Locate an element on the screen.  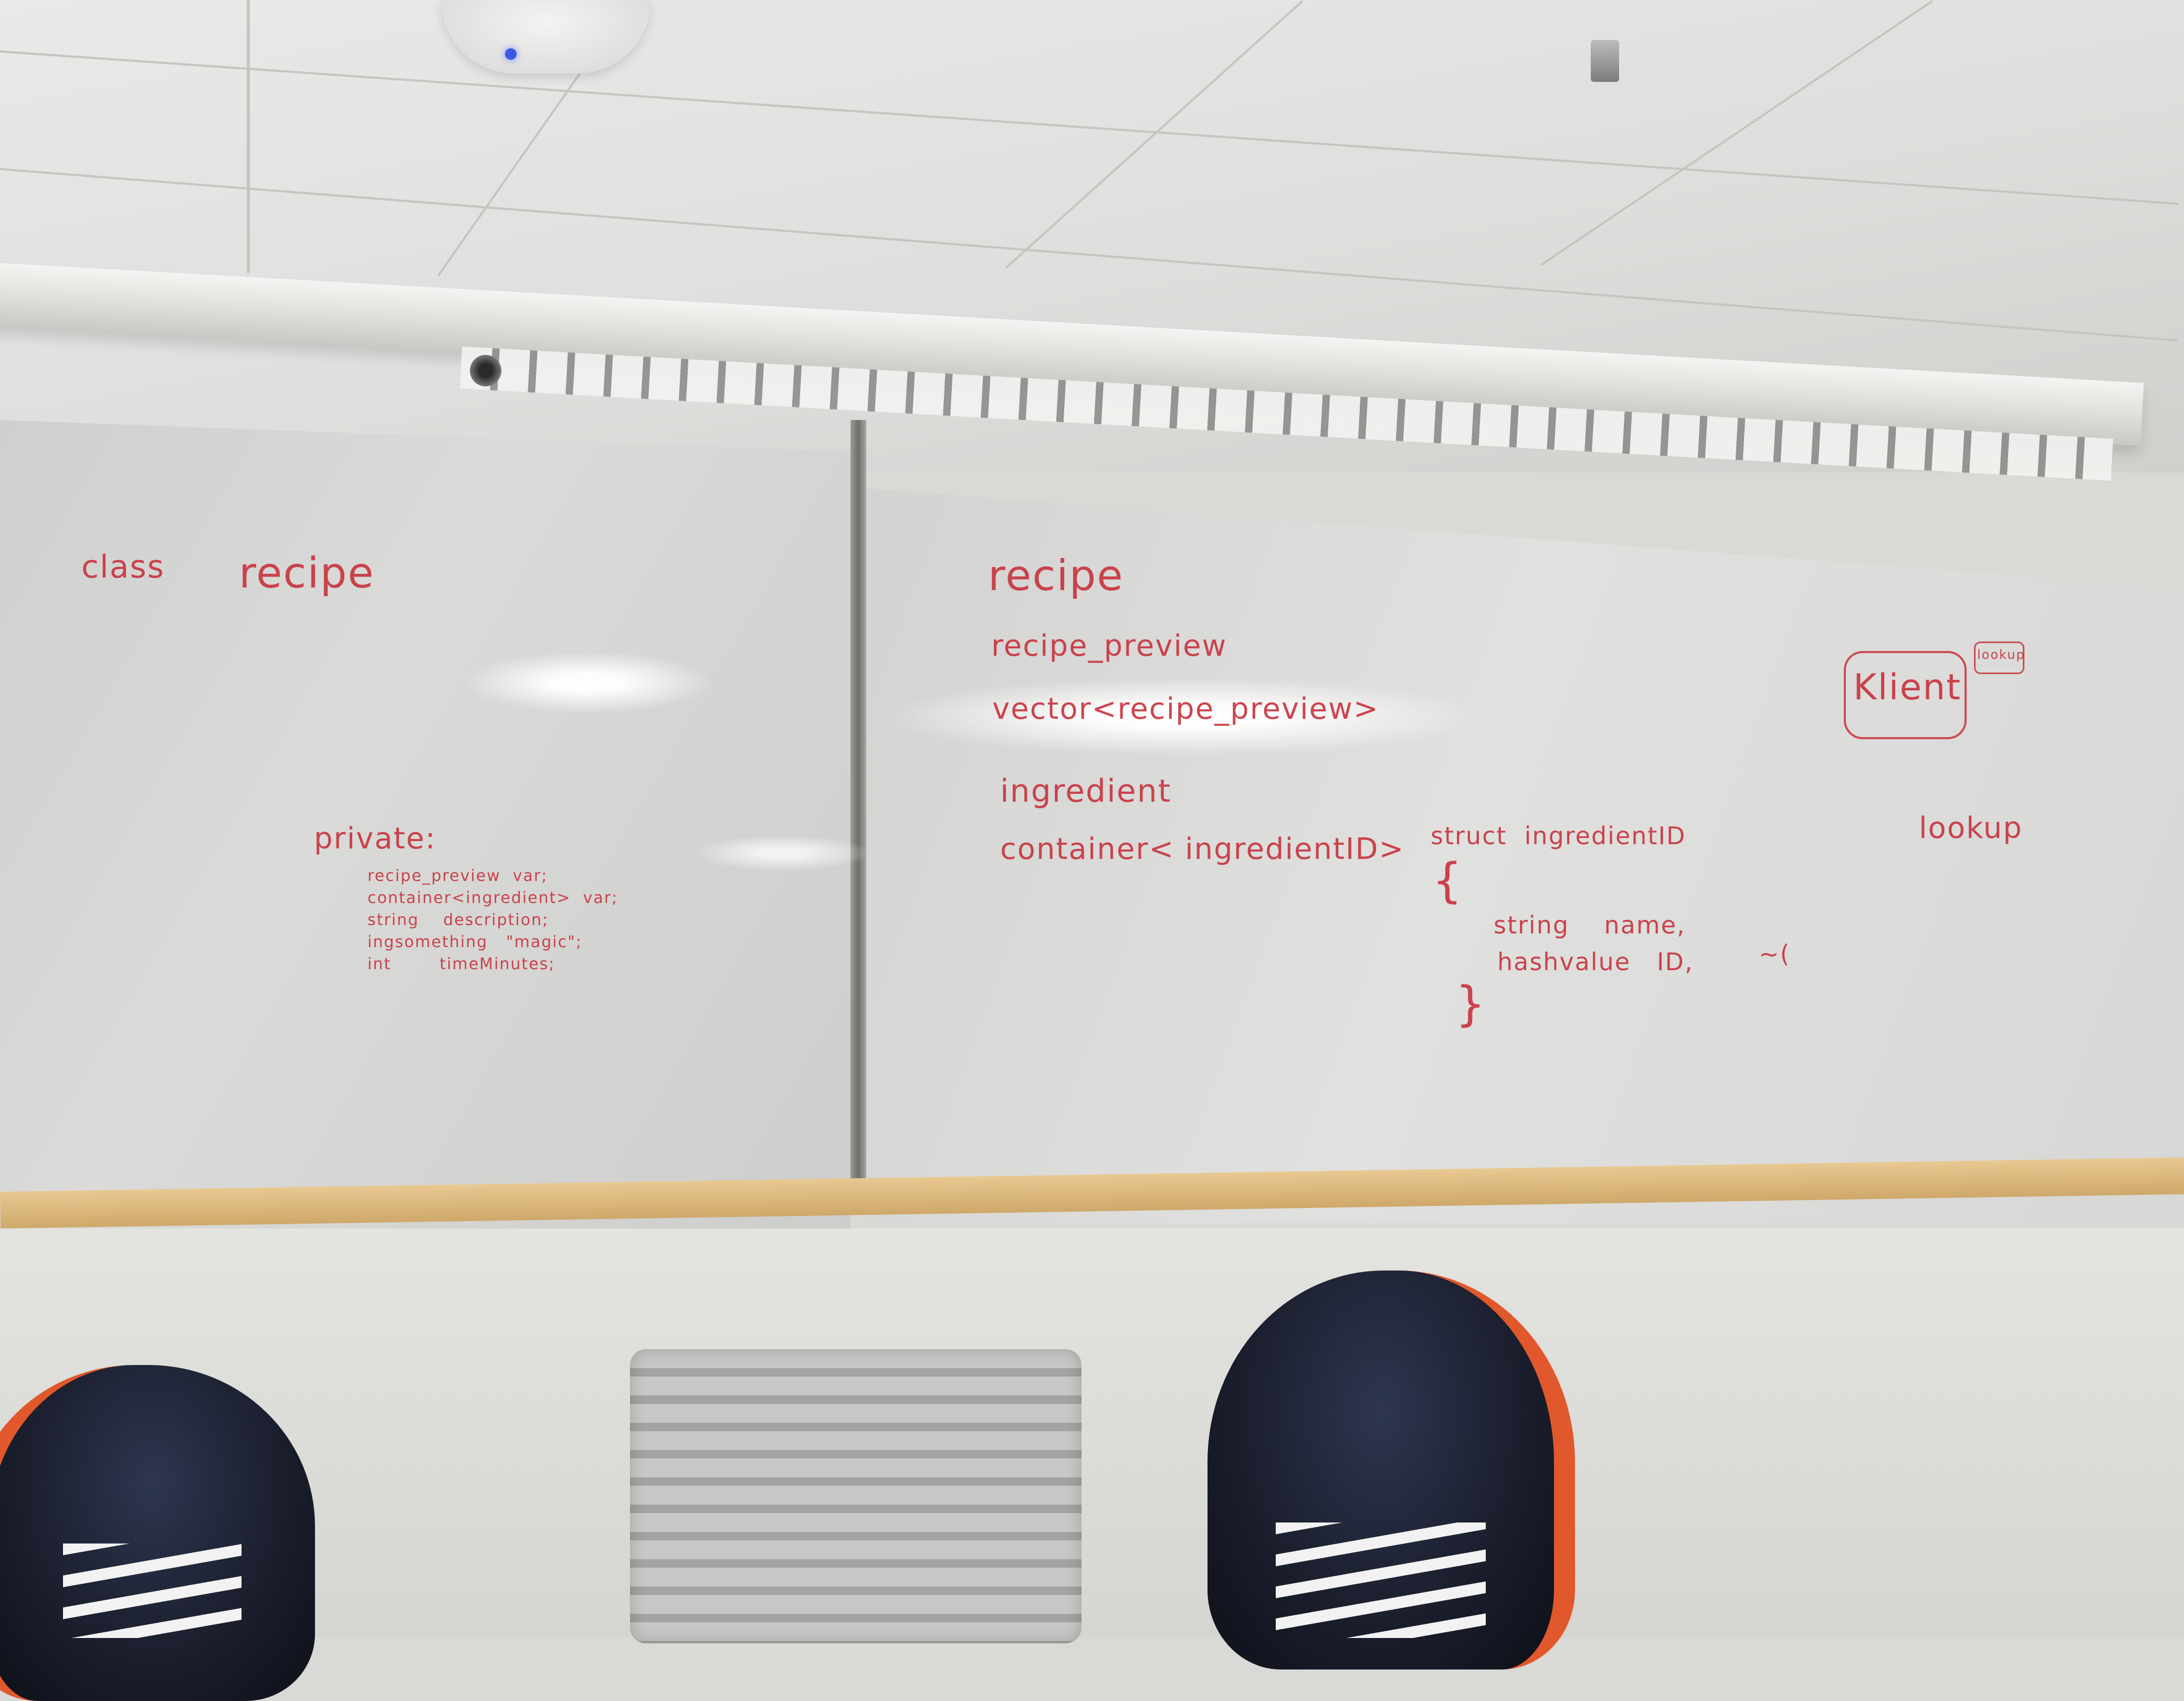
struct-field: string name, is located at coordinates (1590, 925).